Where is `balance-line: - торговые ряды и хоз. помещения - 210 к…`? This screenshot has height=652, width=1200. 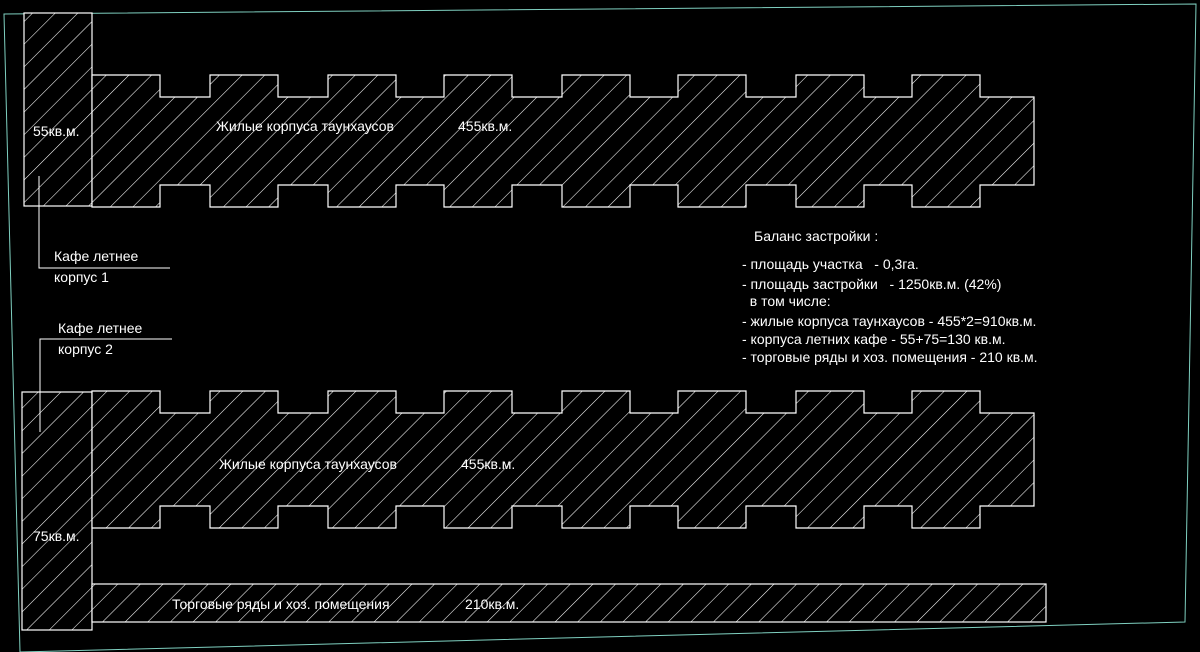 balance-line: - торговые ряды и хоз. помещения - 210 к… is located at coordinates (890, 357).